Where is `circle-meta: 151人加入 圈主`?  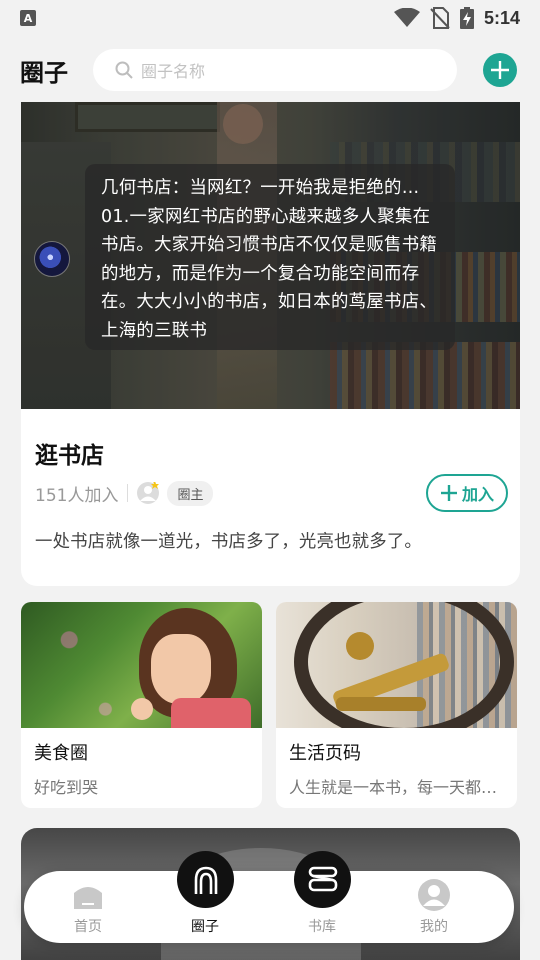 circle-meta: 151人加入 圈主 is located at coordinates (124, 493).